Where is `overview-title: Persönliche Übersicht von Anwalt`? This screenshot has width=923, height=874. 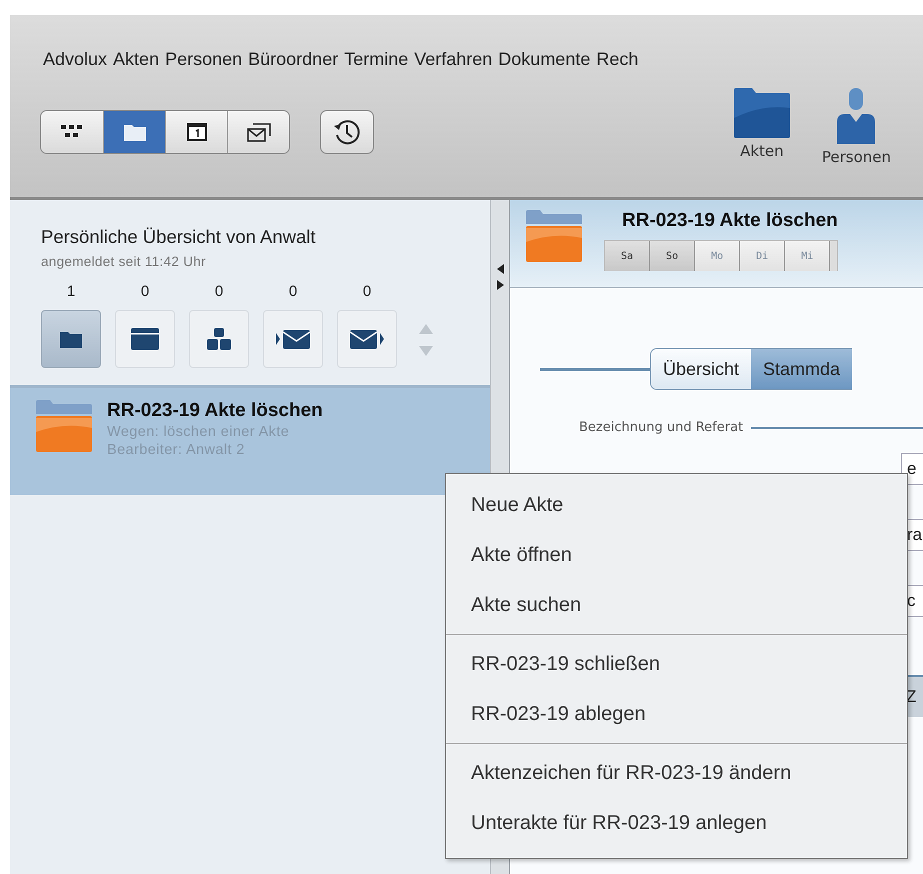 overview-title: Persönliche Übersicht von Anwalt is located at coordinates (179, 237).